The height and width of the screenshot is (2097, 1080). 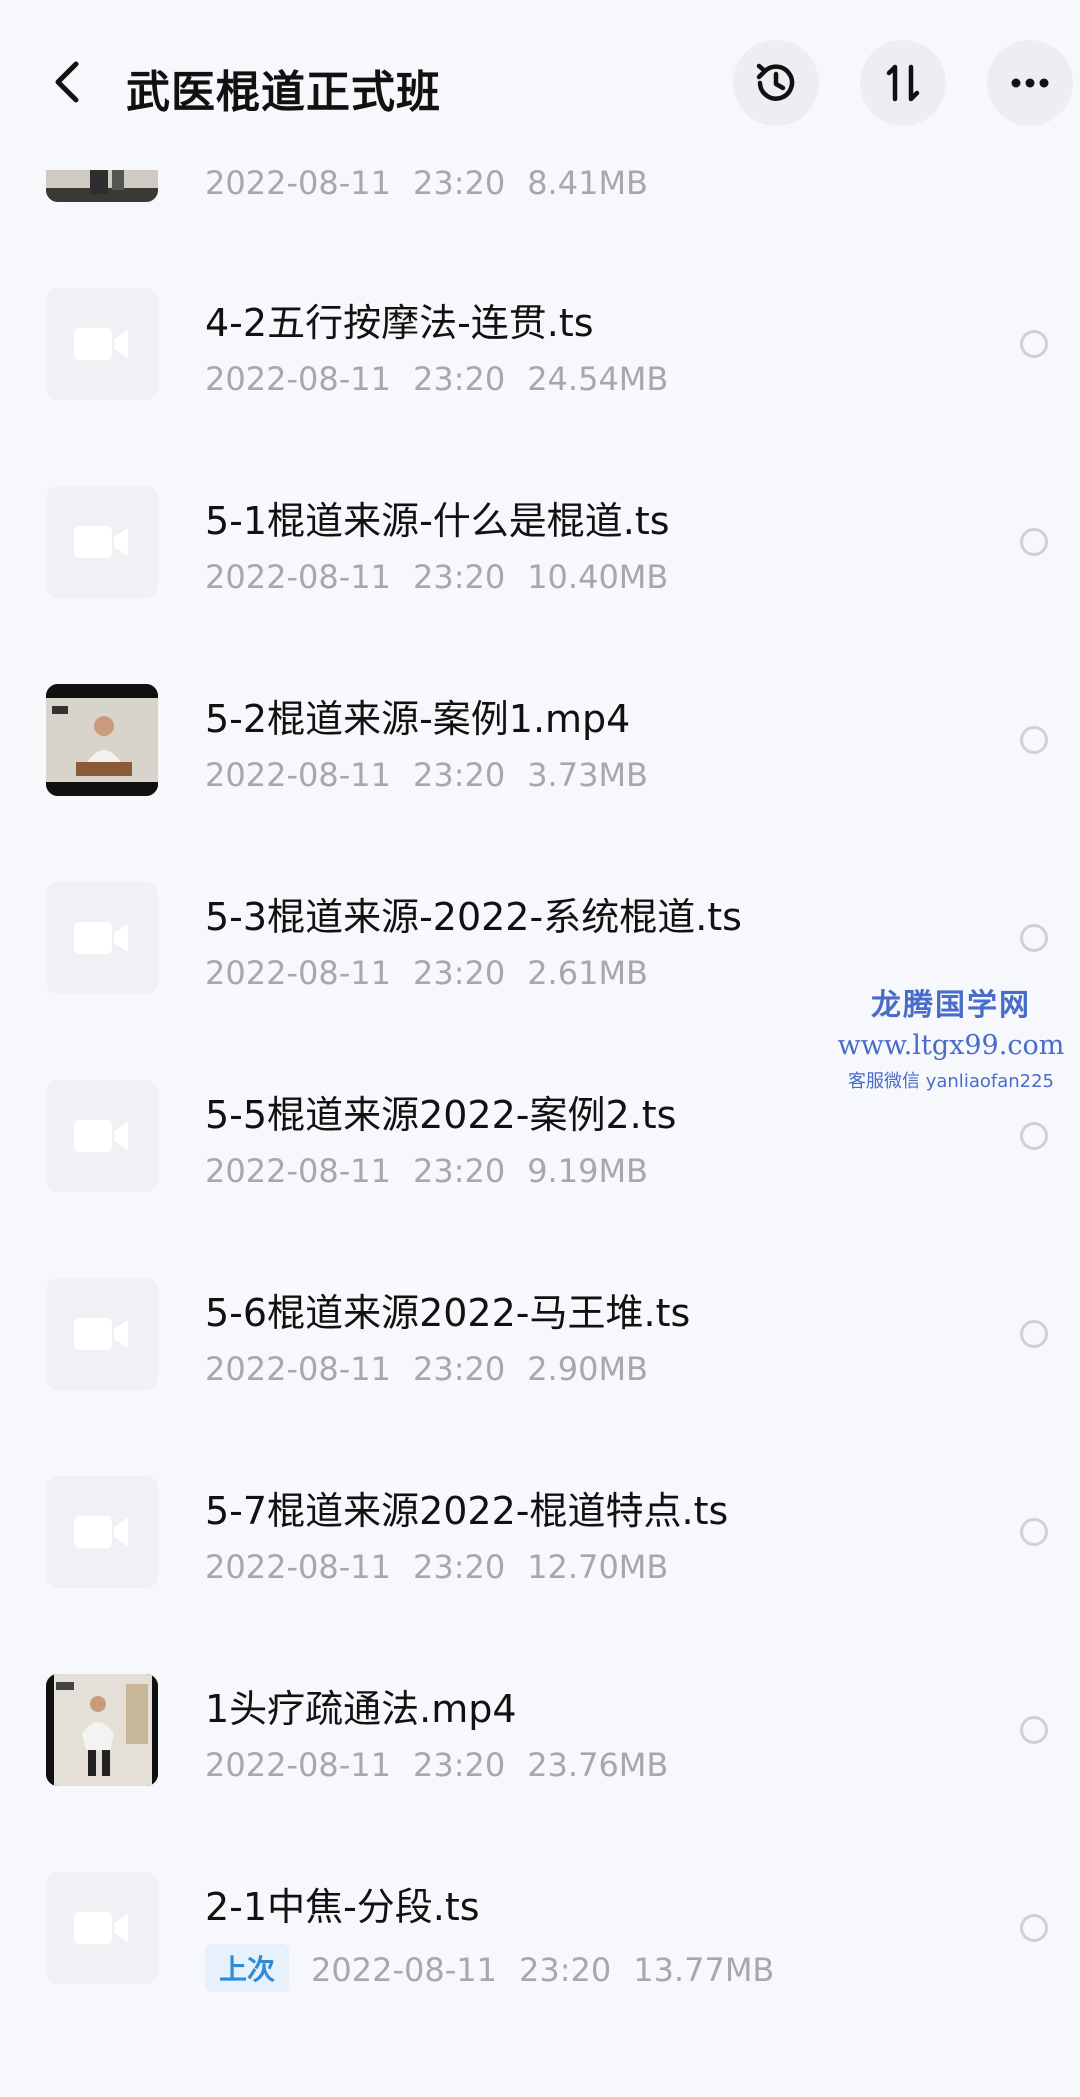 I want to click on more-button, so click(x=1030, y=83).